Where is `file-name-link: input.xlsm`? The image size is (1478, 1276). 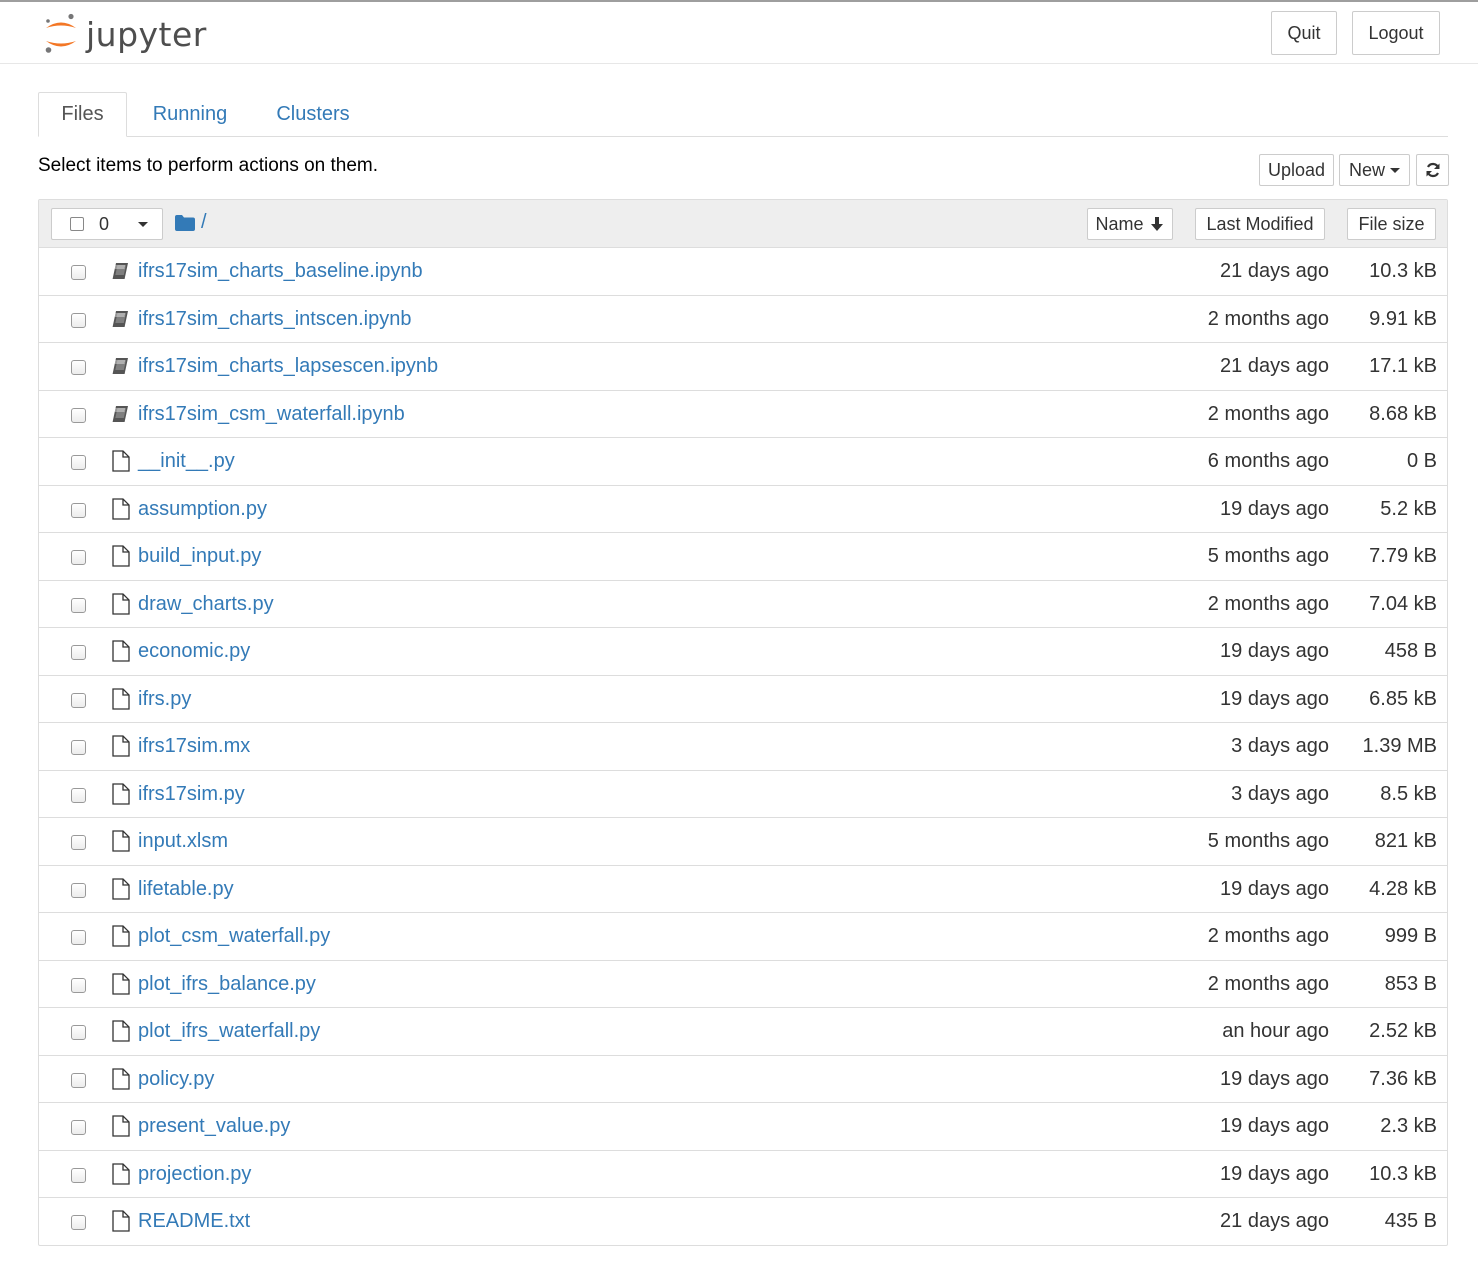 file-name-link: input.xlsm is located at coordinates (183, 841).